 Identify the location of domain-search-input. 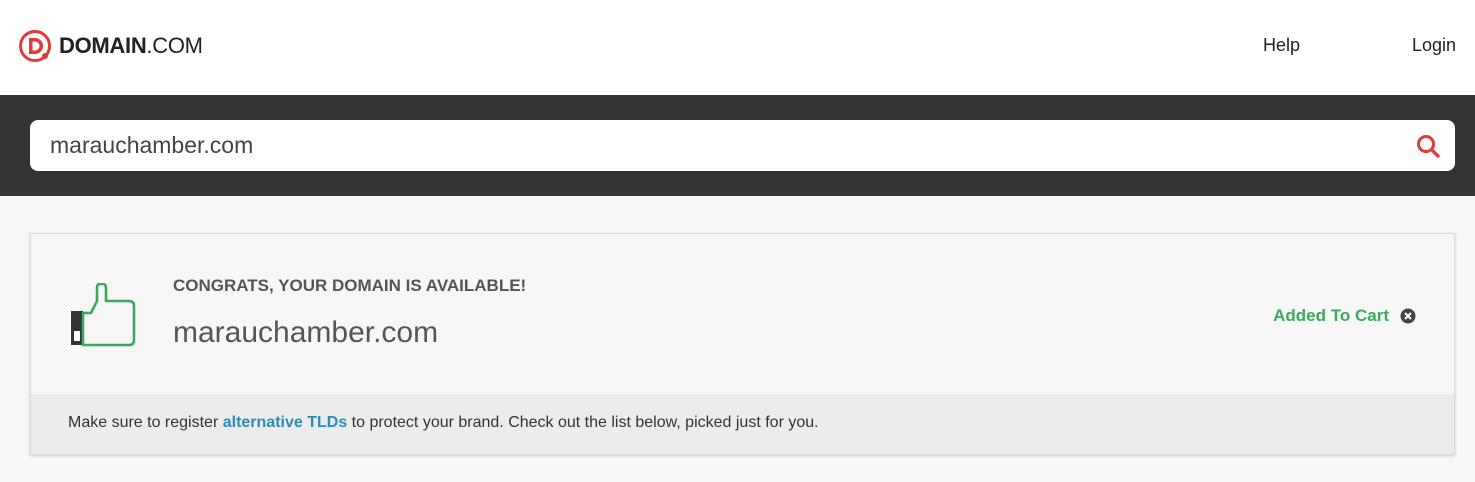
(730, 145).